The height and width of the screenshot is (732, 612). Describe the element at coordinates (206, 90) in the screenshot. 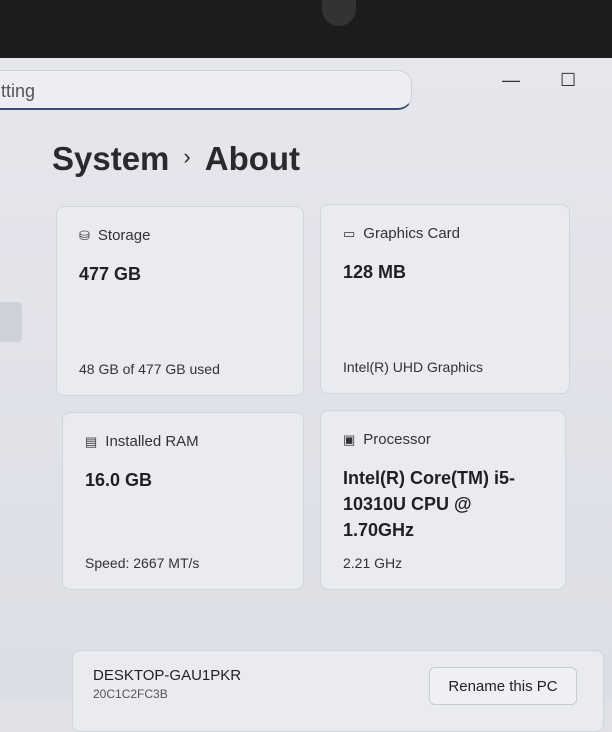

I see `search-input: tting` at that location.